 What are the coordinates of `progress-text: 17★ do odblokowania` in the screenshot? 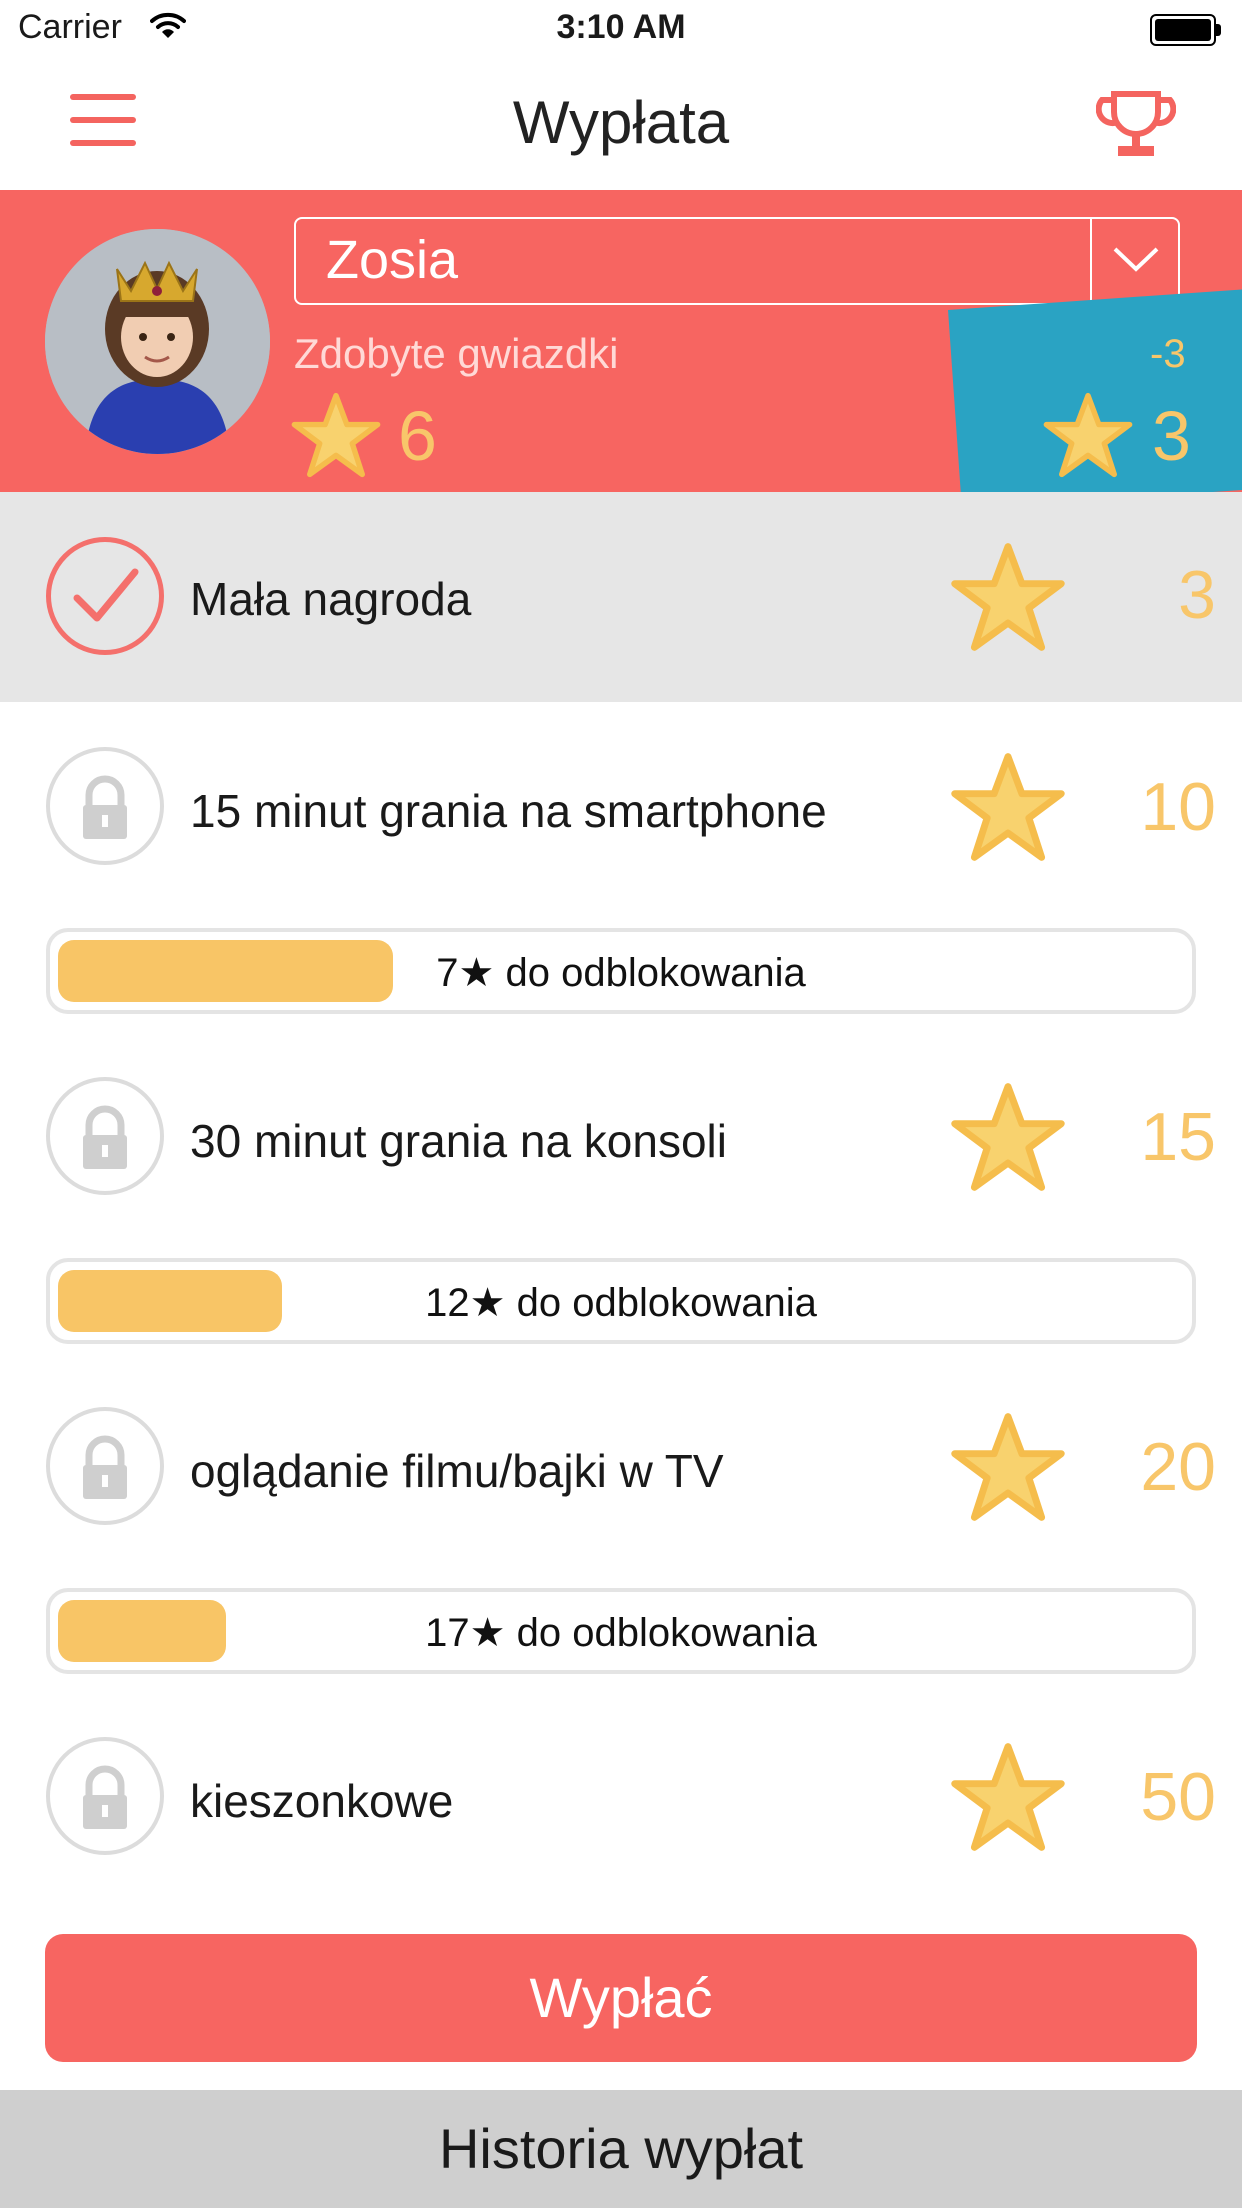 It's located at (621, 1633).